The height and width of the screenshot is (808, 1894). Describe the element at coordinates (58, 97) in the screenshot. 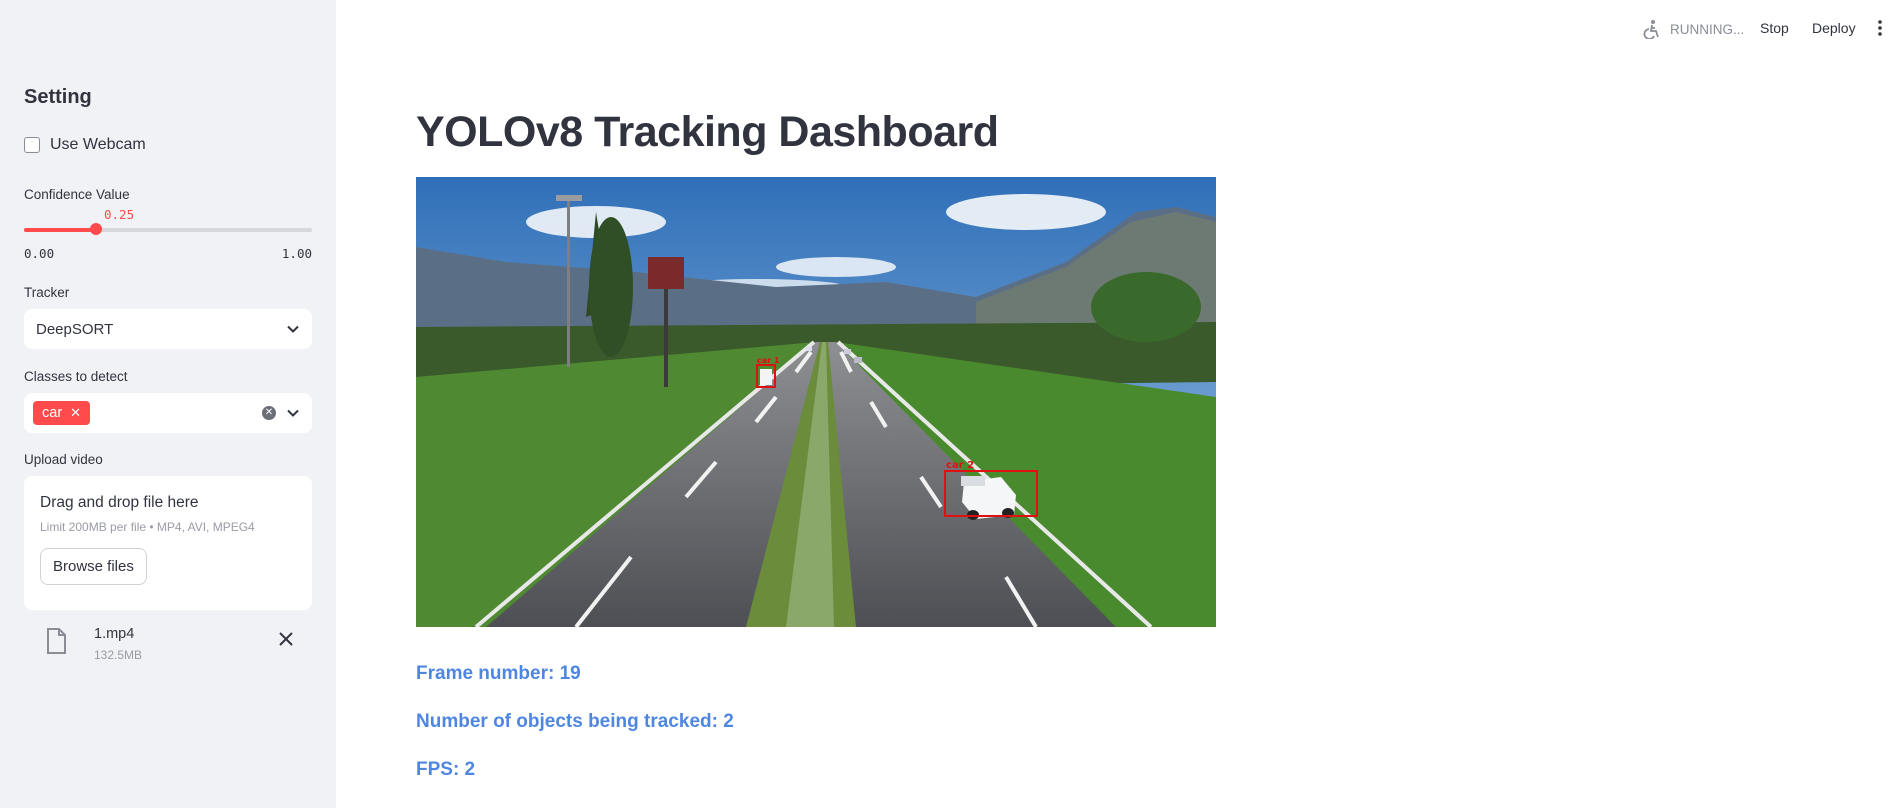

I see `sidebar-title: Setting` at that location.